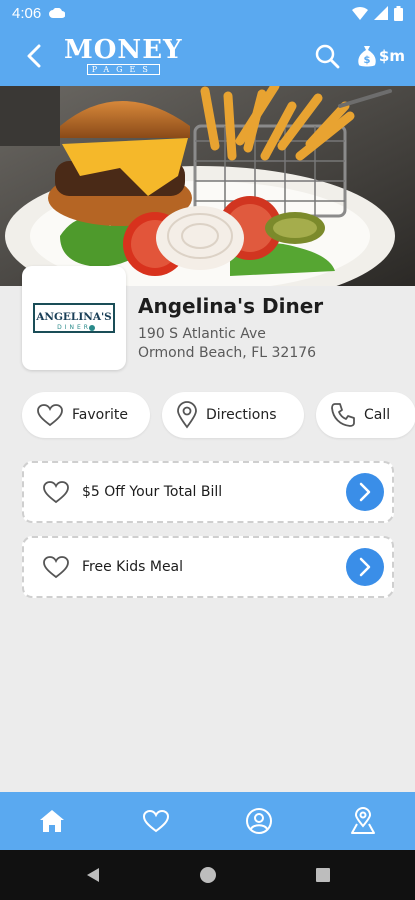  I want to click on business-logo-sub-text: DINER, so click(74, 327).